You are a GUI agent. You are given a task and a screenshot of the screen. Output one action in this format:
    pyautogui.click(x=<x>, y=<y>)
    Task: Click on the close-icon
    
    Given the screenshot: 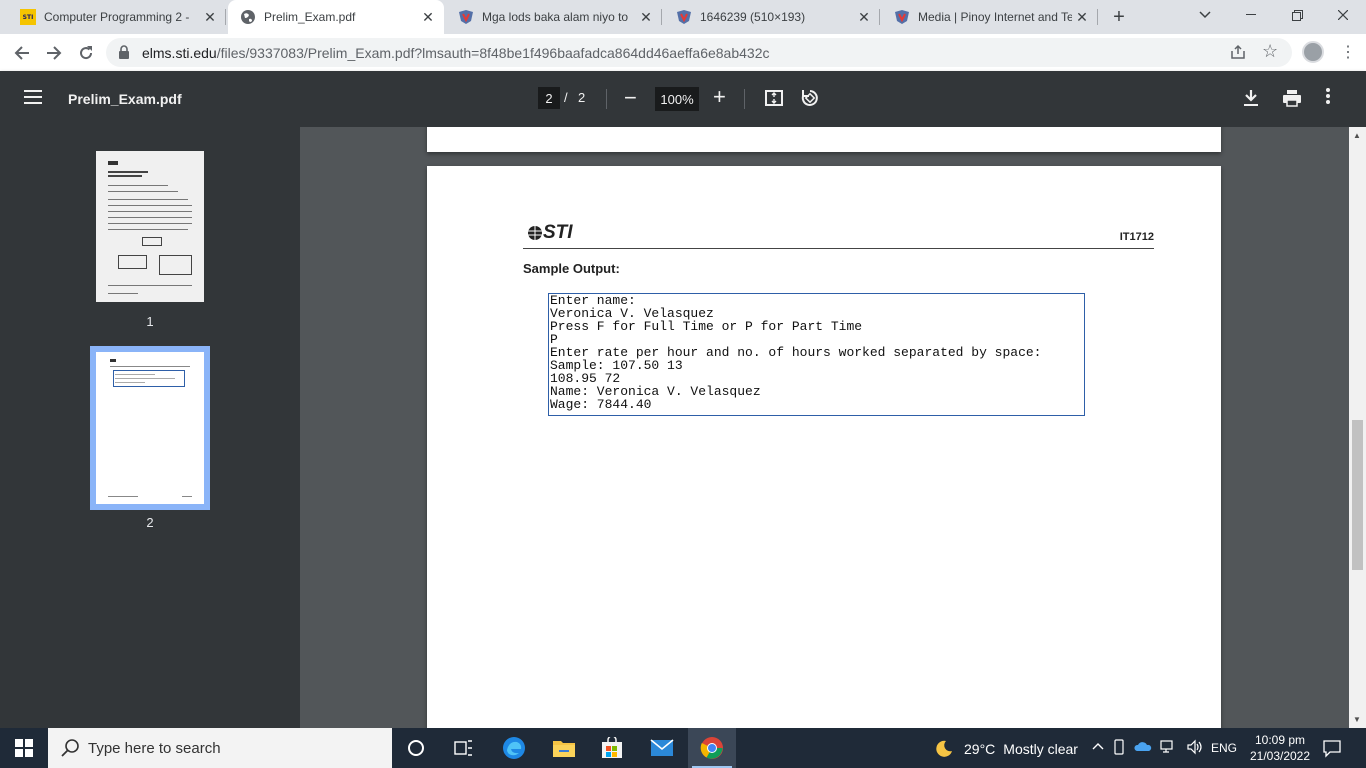 What is the action you would take?
    pyautogui.click(x=1343, y=15)
    